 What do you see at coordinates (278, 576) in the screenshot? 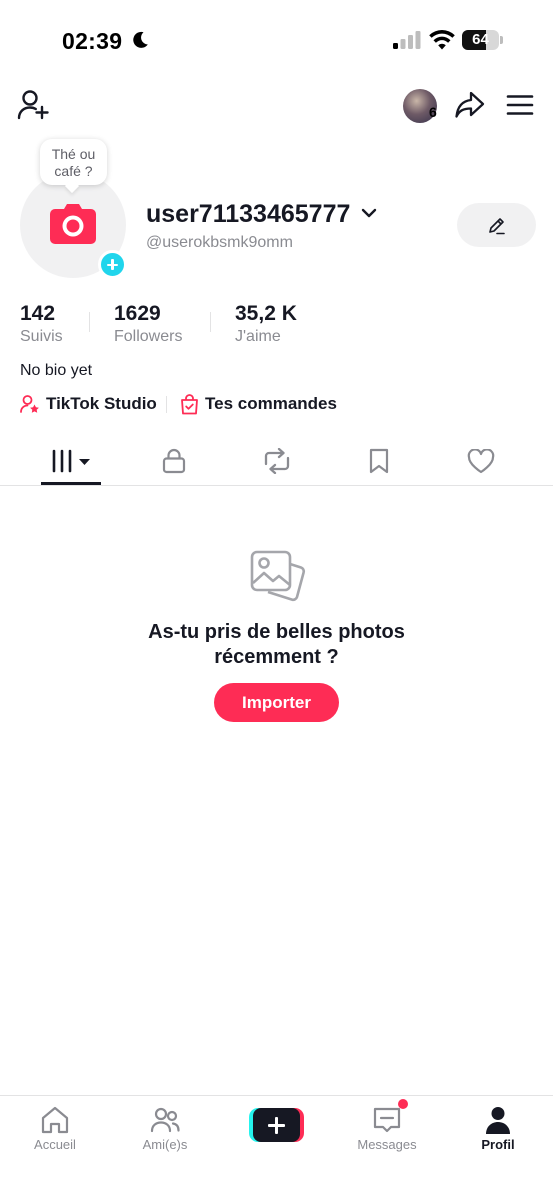
I see `photos-icon` at bounding box center [278, 576].